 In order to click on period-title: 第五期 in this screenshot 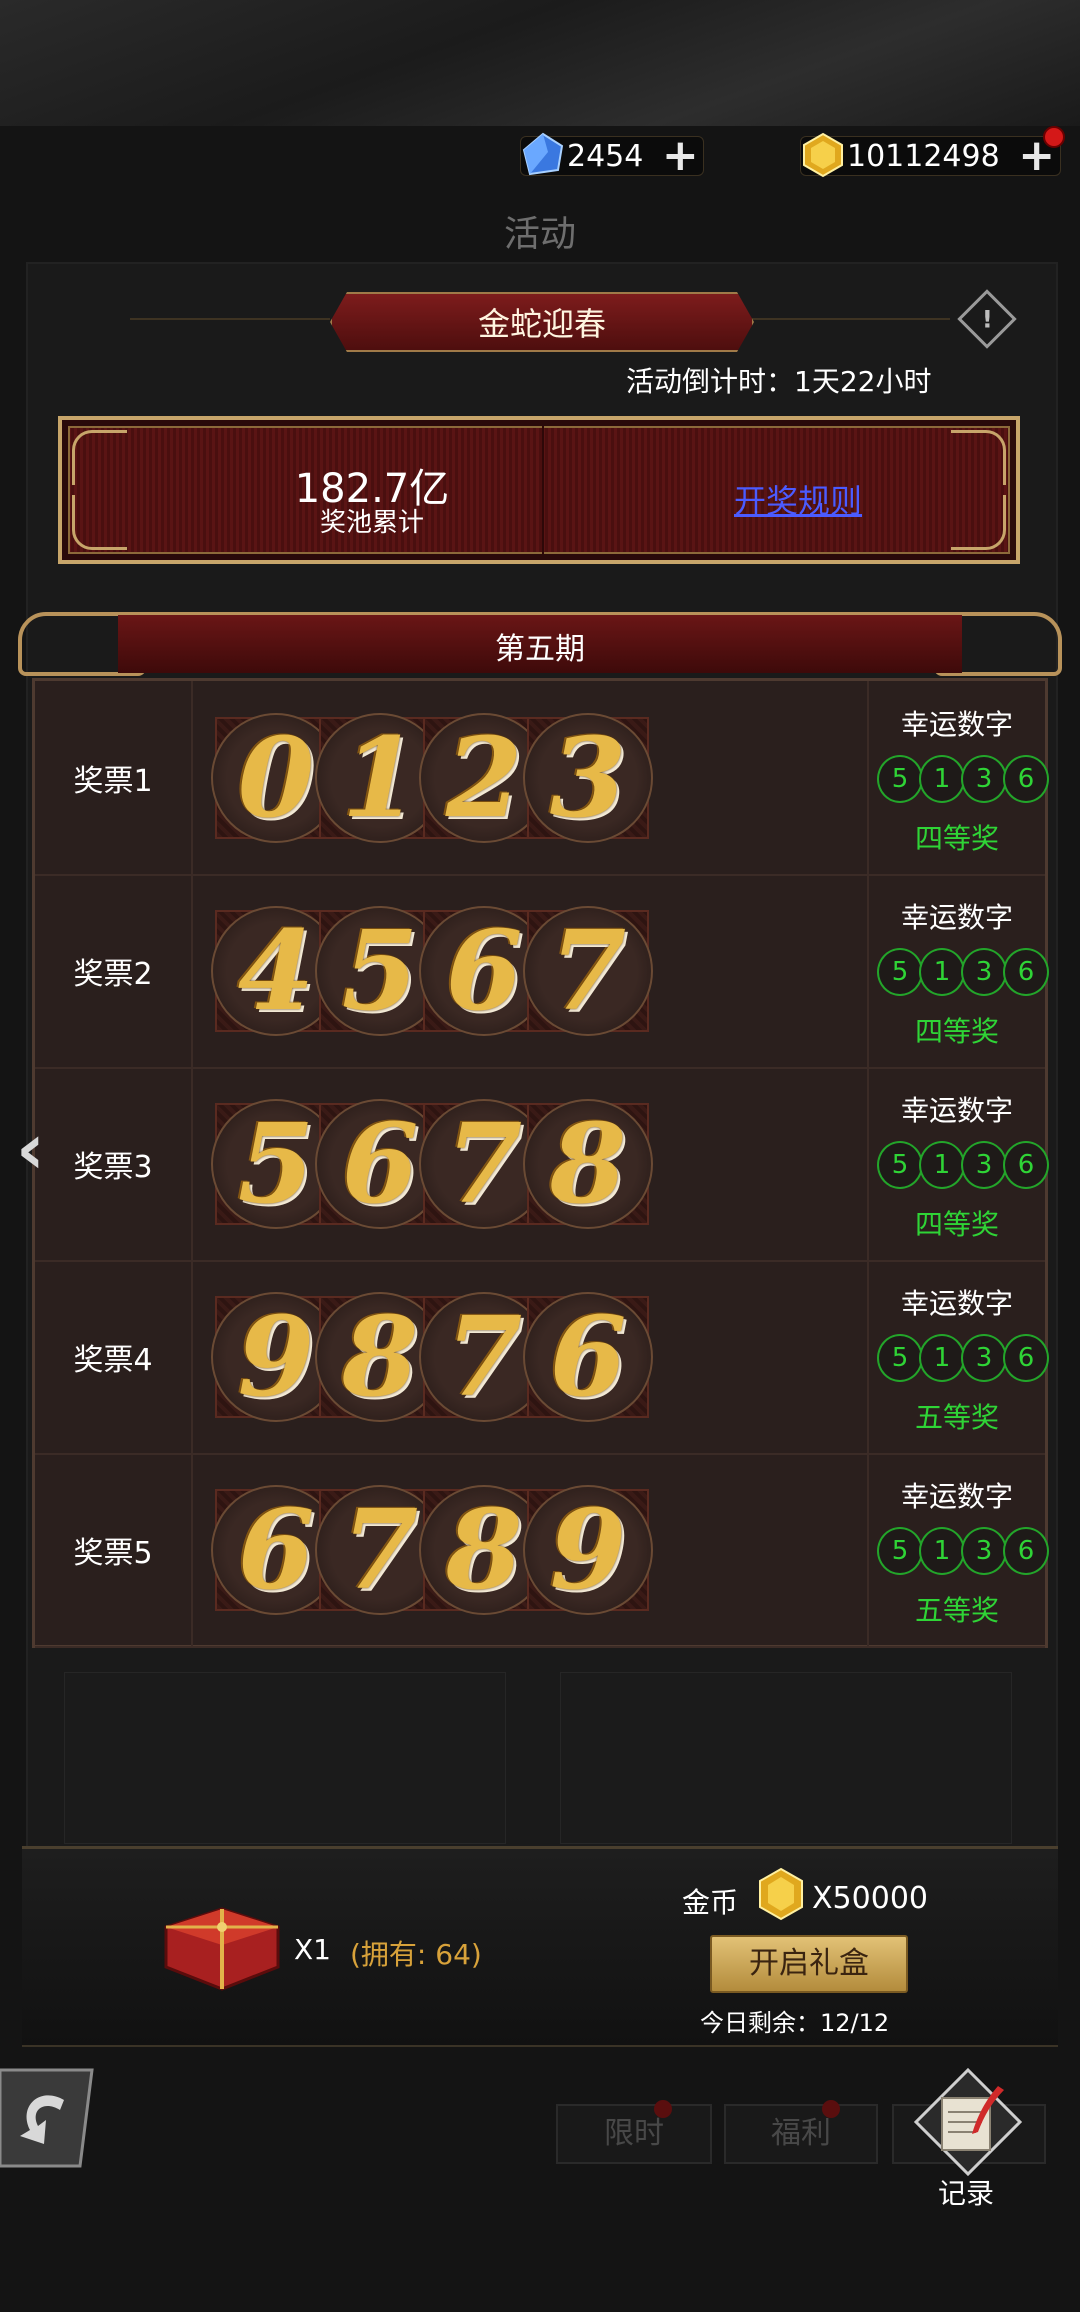, I will do `click(540, 649)`.